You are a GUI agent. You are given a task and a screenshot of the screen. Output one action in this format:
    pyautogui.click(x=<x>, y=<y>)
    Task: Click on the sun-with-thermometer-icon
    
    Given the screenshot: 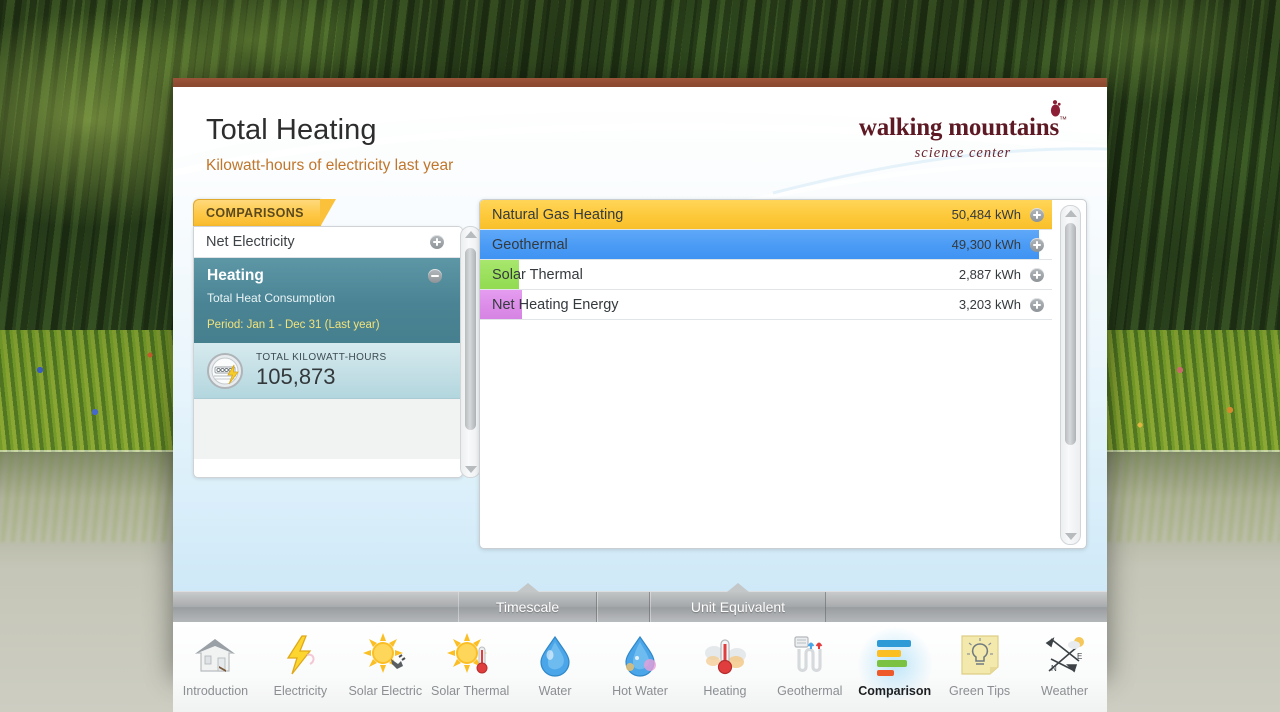 What is the action you would take?
    pyautogui.click(x=467, y=653)
    